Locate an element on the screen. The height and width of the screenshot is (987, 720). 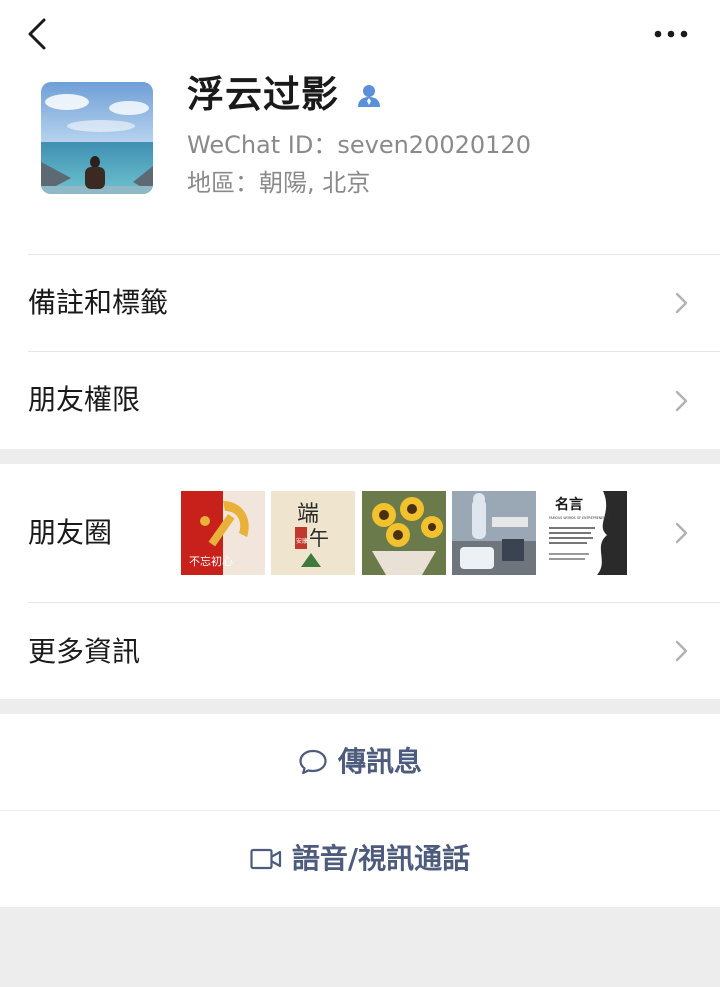
region: 地區：朝陽, 北京 is located at coordinates (279, 183).